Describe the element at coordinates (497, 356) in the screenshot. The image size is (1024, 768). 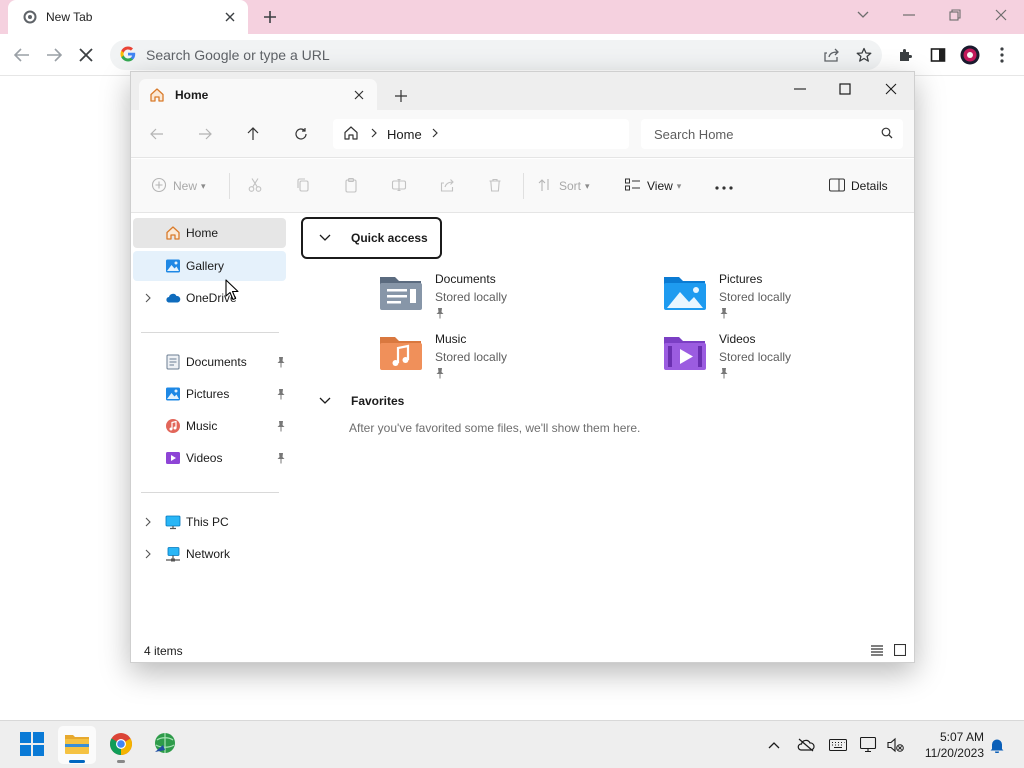
I see `quick-access-item-music: Music Stored locally` at that location.